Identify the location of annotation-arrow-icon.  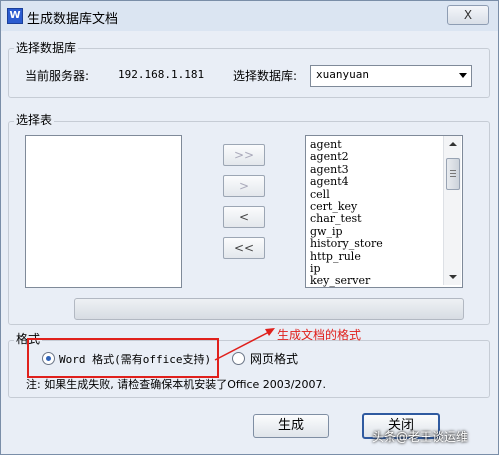
(244, 344).